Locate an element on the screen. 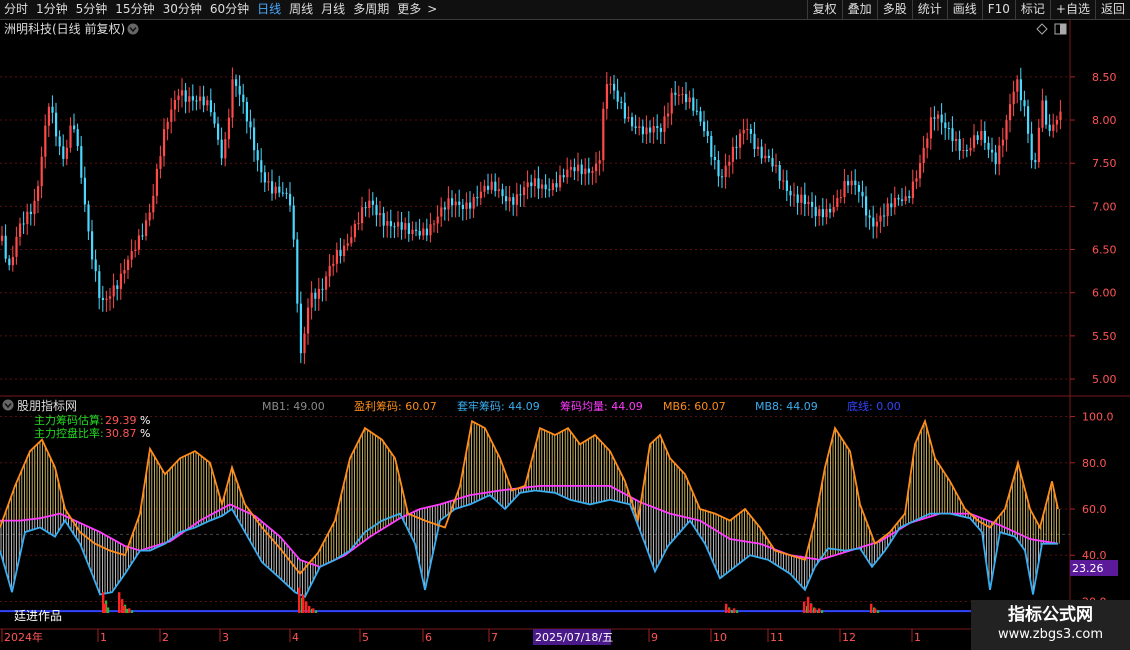 The height and width of the screenshot is (650, 1130). period-tab-2: 5分钟 is located at coordinates (92, 9).